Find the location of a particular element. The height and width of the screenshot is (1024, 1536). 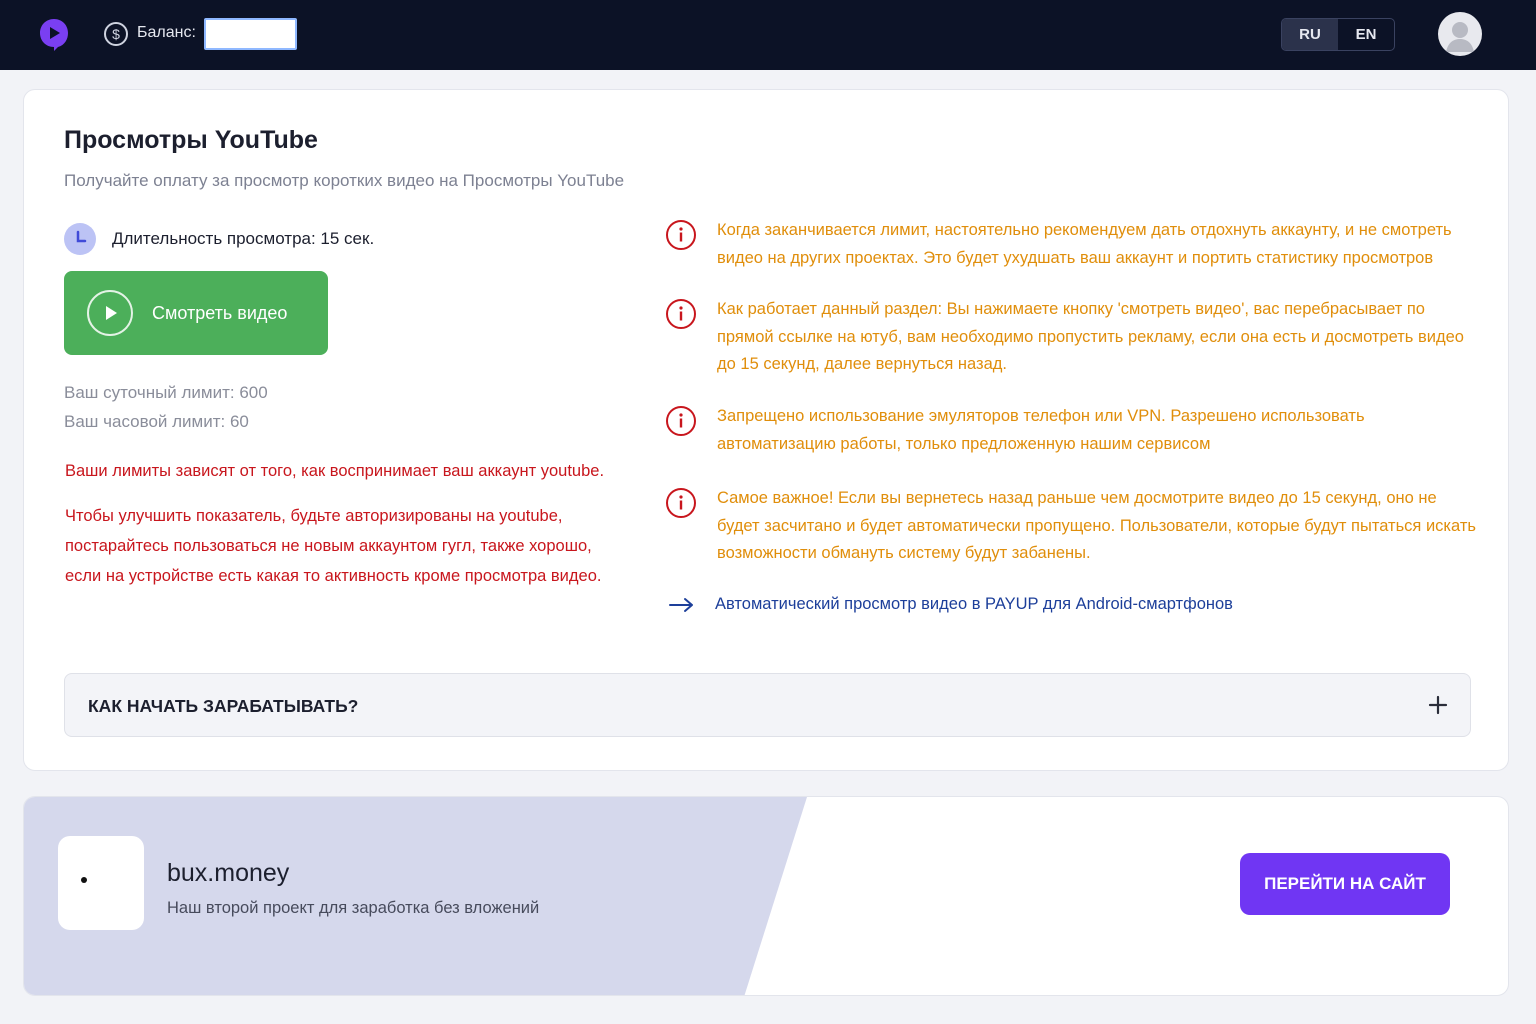

top-navbar: $ Баланс: RU EN is located at coordinates (768, 35).